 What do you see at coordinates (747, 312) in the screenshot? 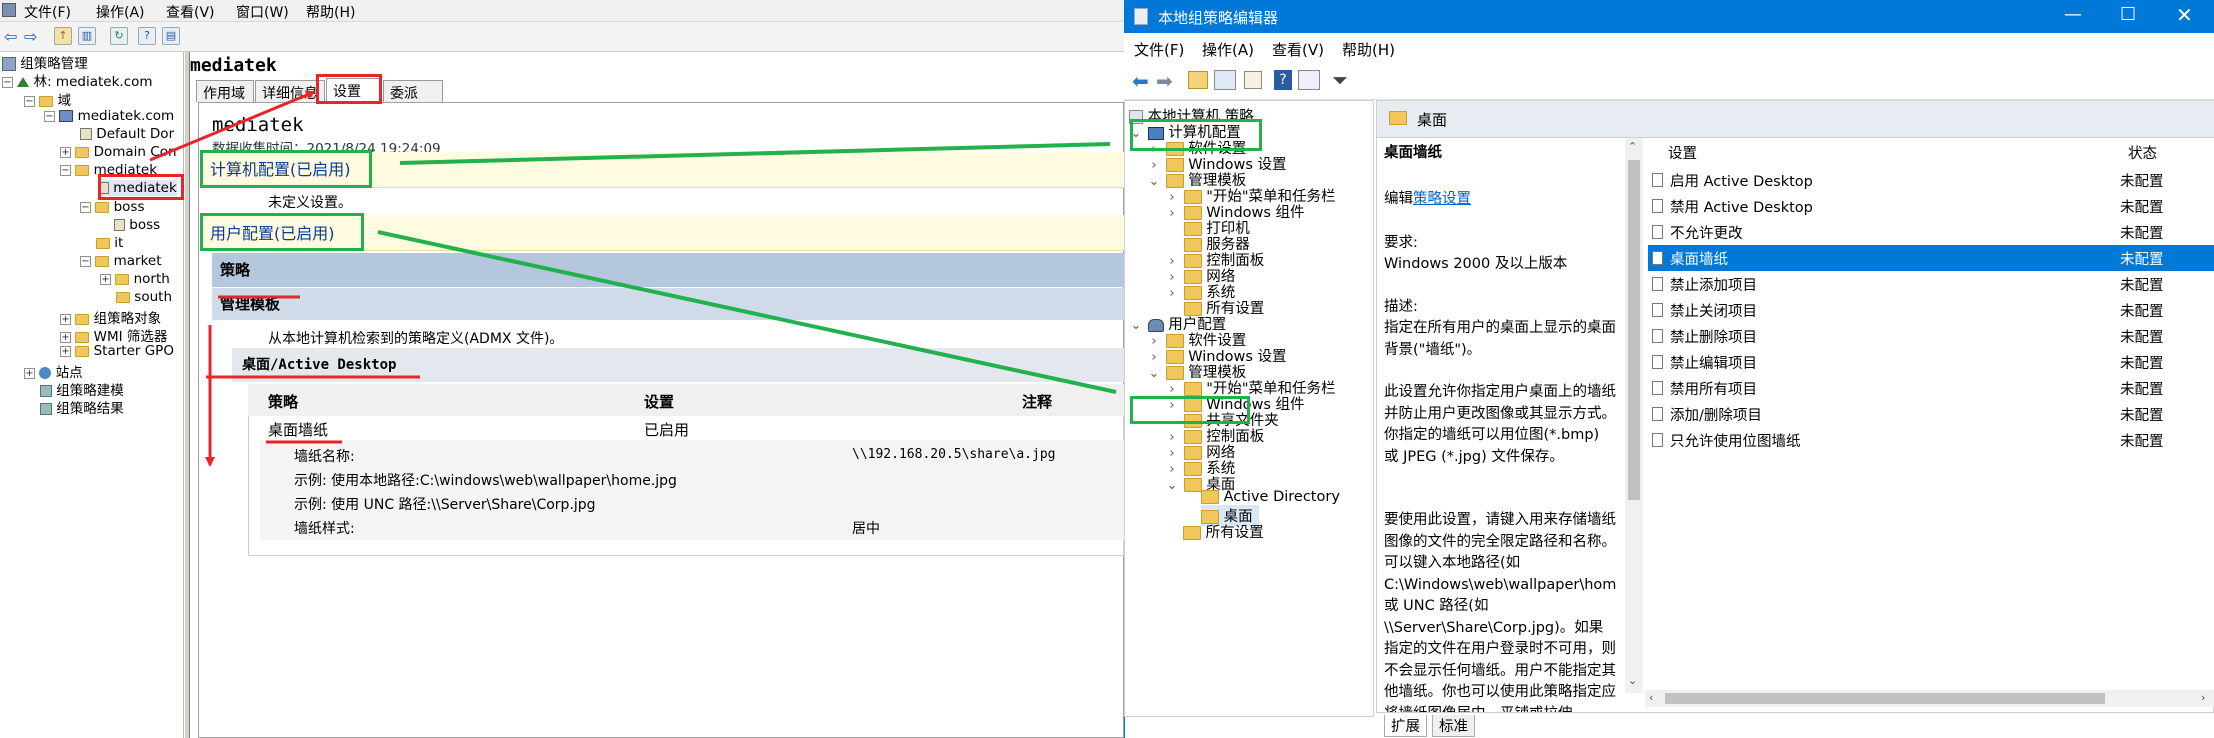
I see `annotation-green-line-user` at bounding box center [747, 312].